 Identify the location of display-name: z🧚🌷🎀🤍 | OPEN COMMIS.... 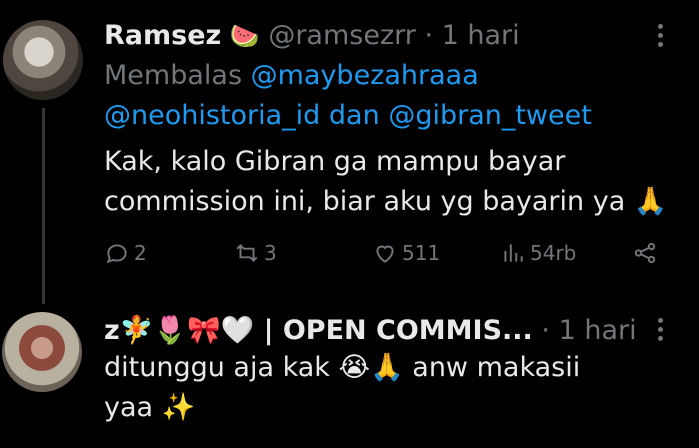
(318, 330).